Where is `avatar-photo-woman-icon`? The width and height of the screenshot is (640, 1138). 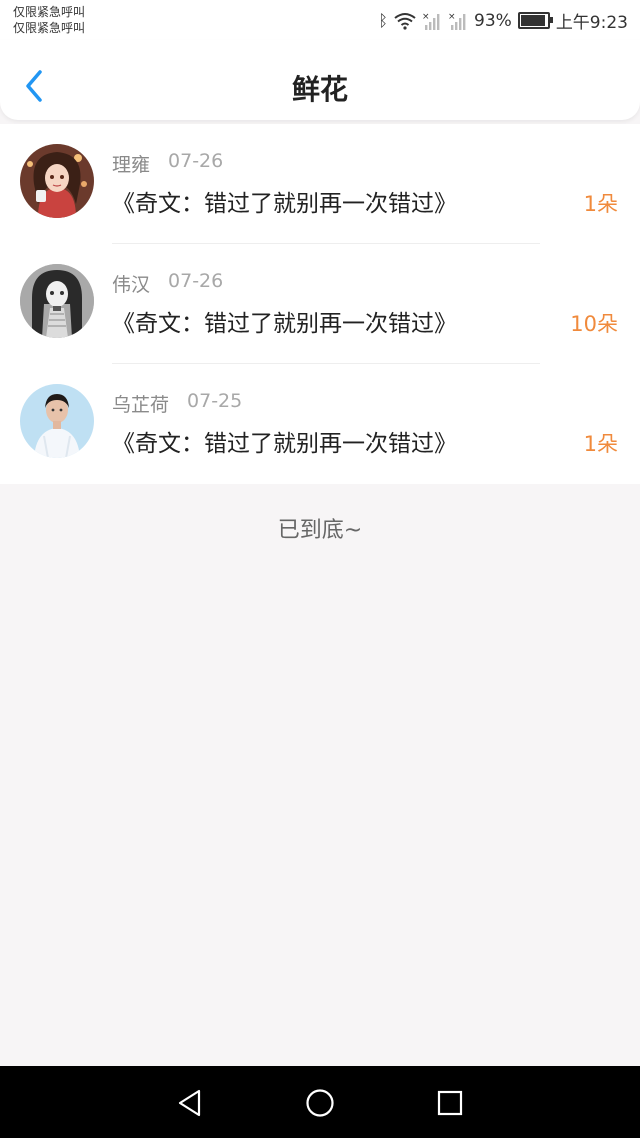 avatar-photo-woman-icon is located at coordinates (57, 421).